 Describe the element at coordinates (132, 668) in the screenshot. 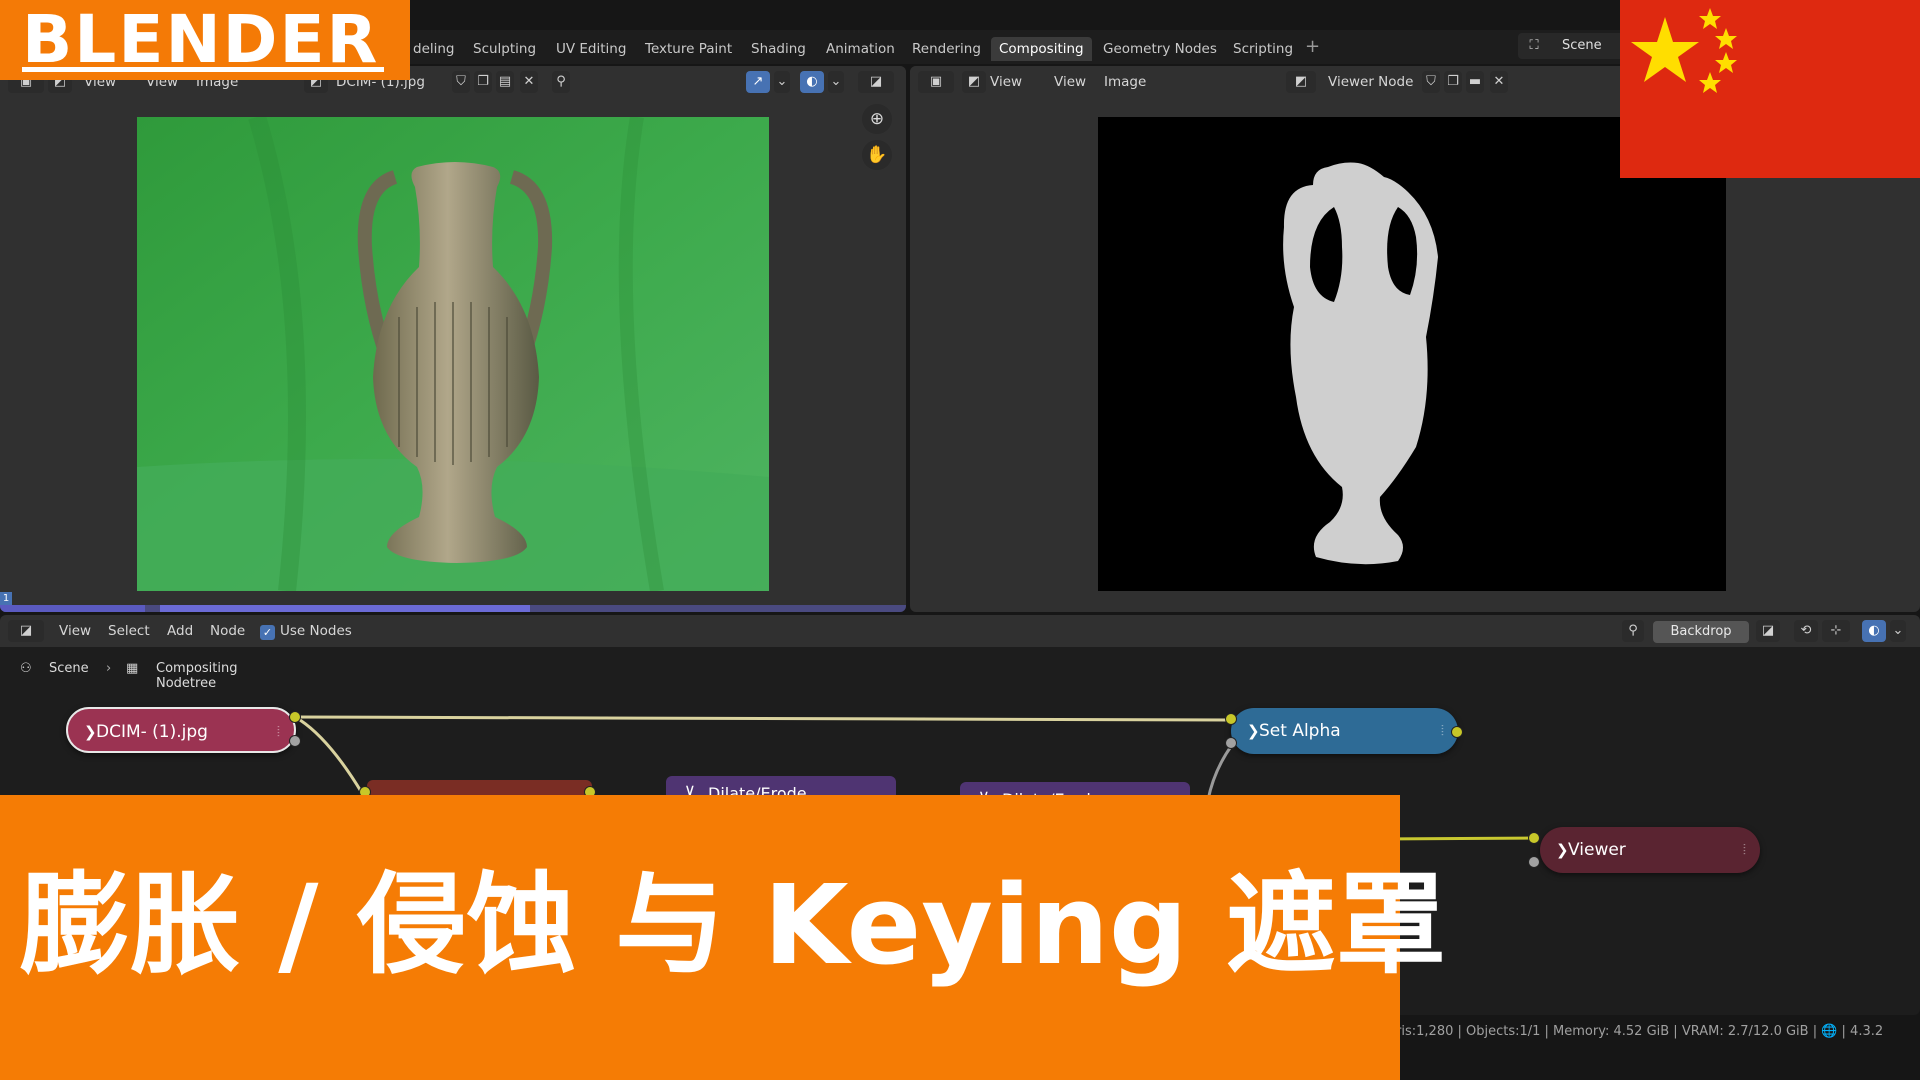

I see `node-tree-icon: ▦` at that location.